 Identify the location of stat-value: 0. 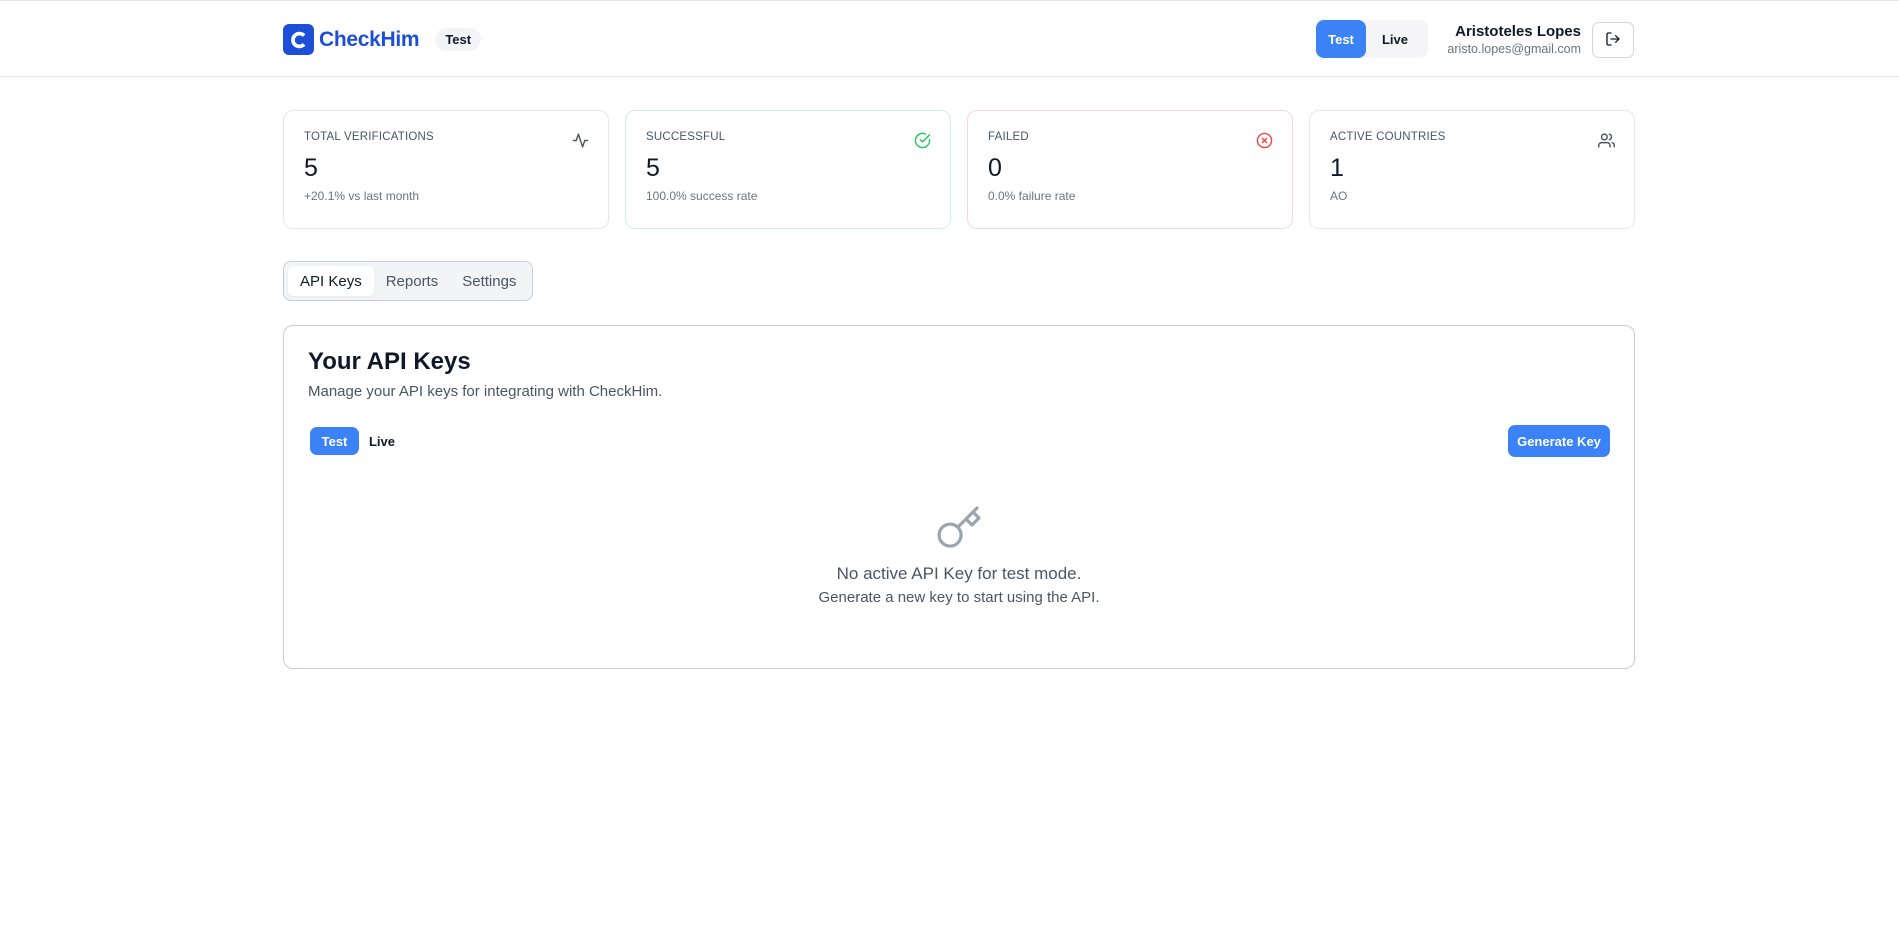
(995, 168).